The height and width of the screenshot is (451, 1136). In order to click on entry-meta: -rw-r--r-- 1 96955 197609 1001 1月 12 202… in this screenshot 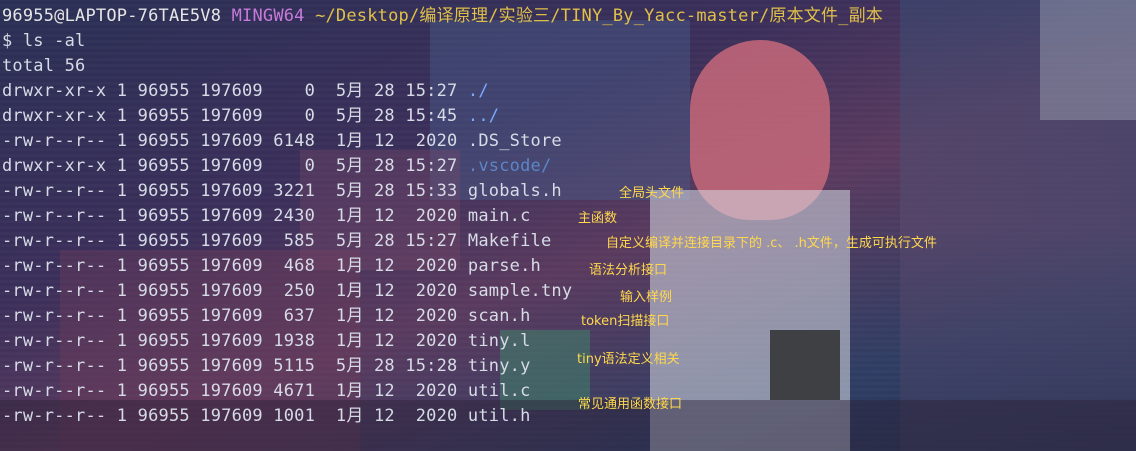, I will do `click(235, 416)`.